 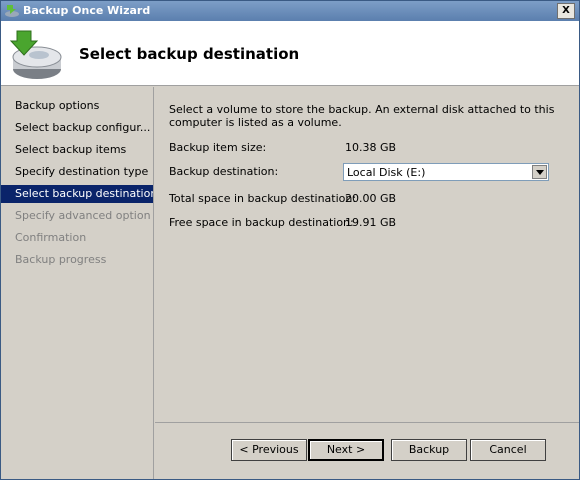 I want to click on step-backup-destination: Select backup destination, so click(x=77, y=194).